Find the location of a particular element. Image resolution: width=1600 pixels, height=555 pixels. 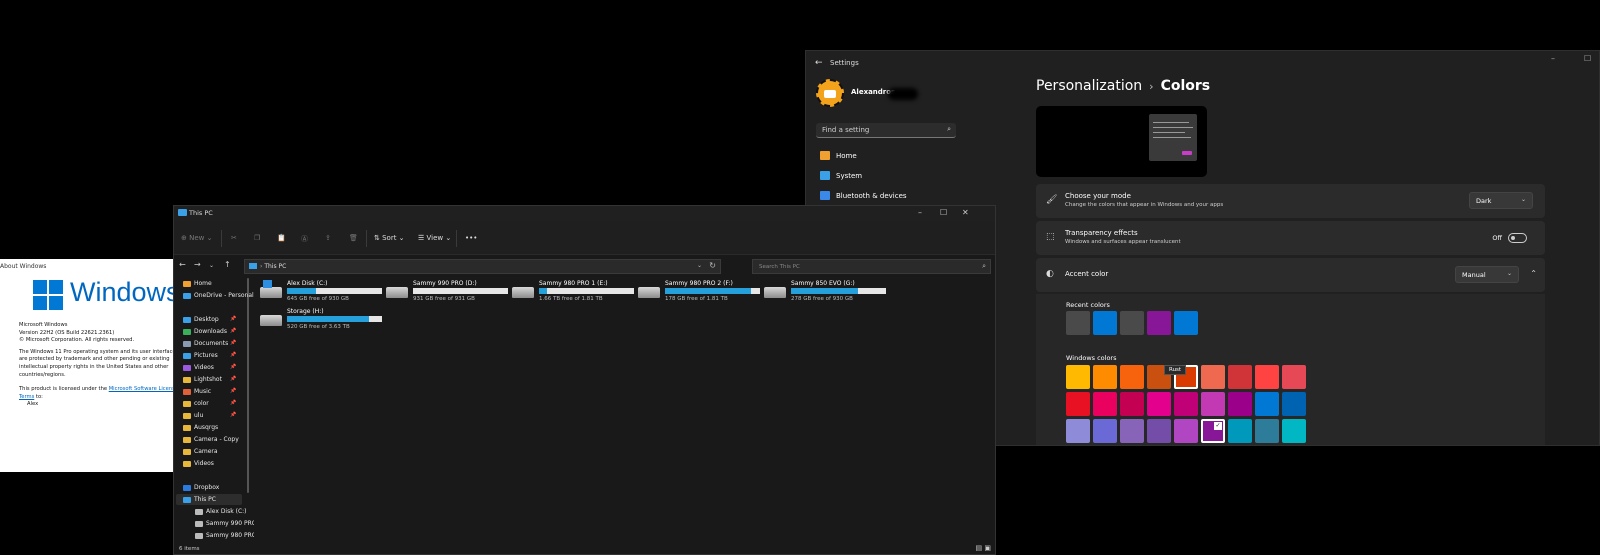

sidebar-item: Sammy 990 PRO is located at coordinates (224, 523).